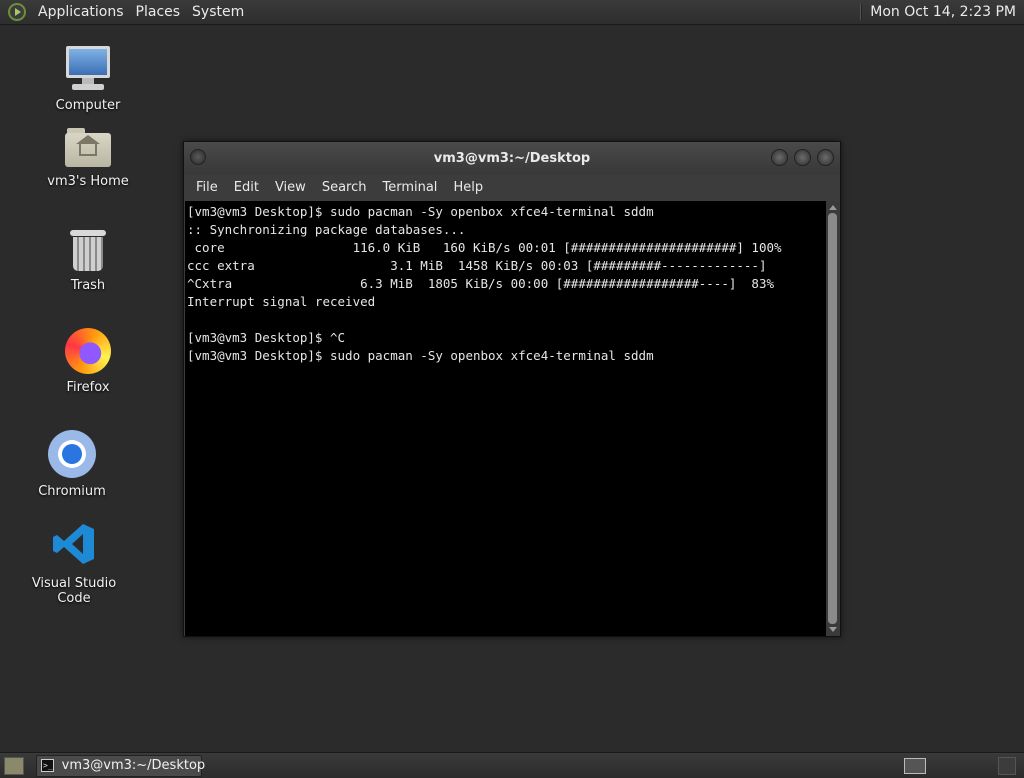 The height and width of the screenshot is (778, 1024). Describe the element at coordinates (73, 544) in the screenshot. I see `vscode-icon` at that location.